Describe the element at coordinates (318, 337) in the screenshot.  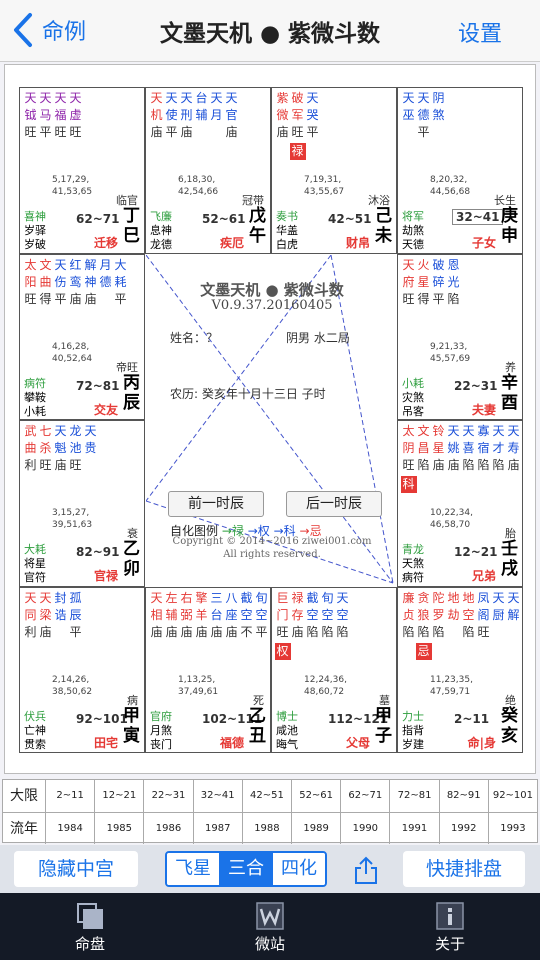
I see `gender-text: 阴男 水二局` at that location.